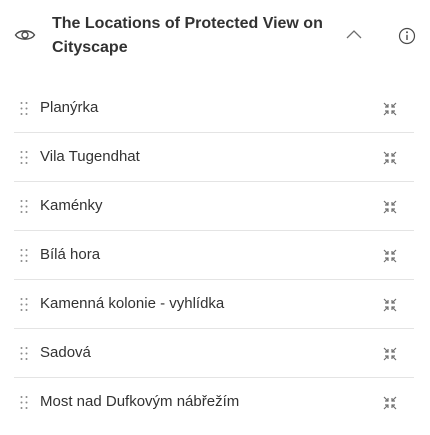  I want to click on location-item: Planýrka, so click(215, 108).